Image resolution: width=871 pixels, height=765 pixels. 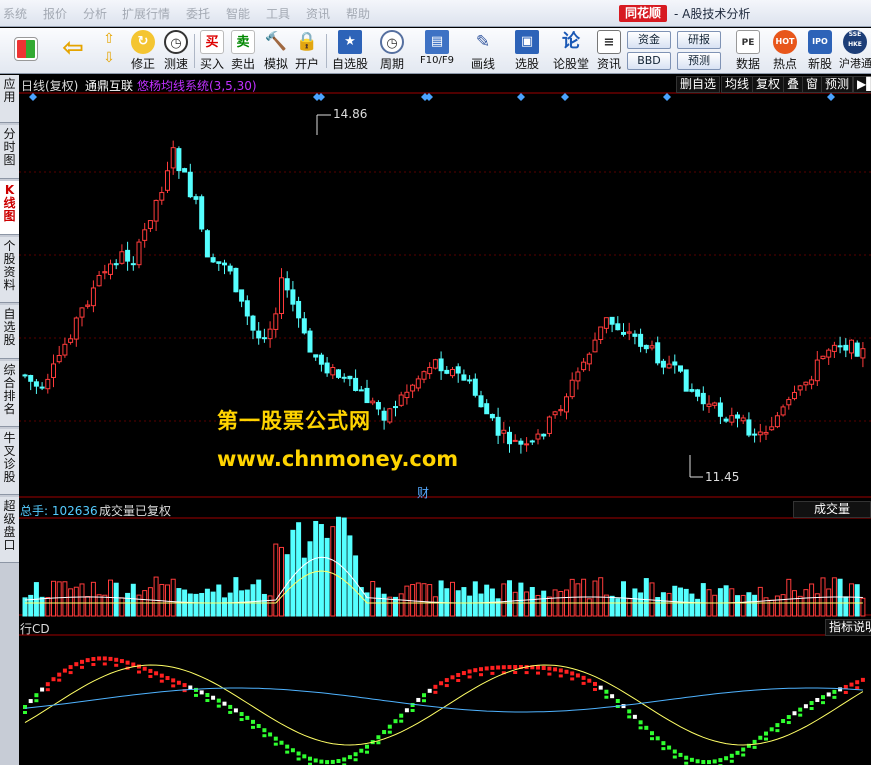 I want to click on forecast-button: 预测, so click(x=699, y=61).